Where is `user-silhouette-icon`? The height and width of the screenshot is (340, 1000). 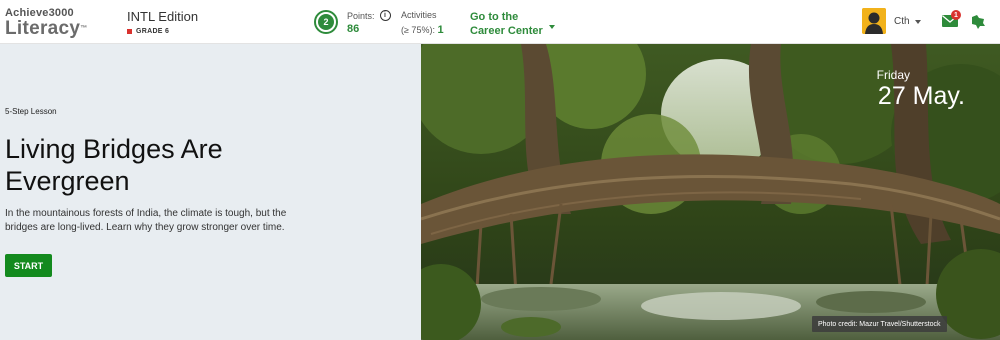 user-silhouette-icon is located at coordinates (874, 21).